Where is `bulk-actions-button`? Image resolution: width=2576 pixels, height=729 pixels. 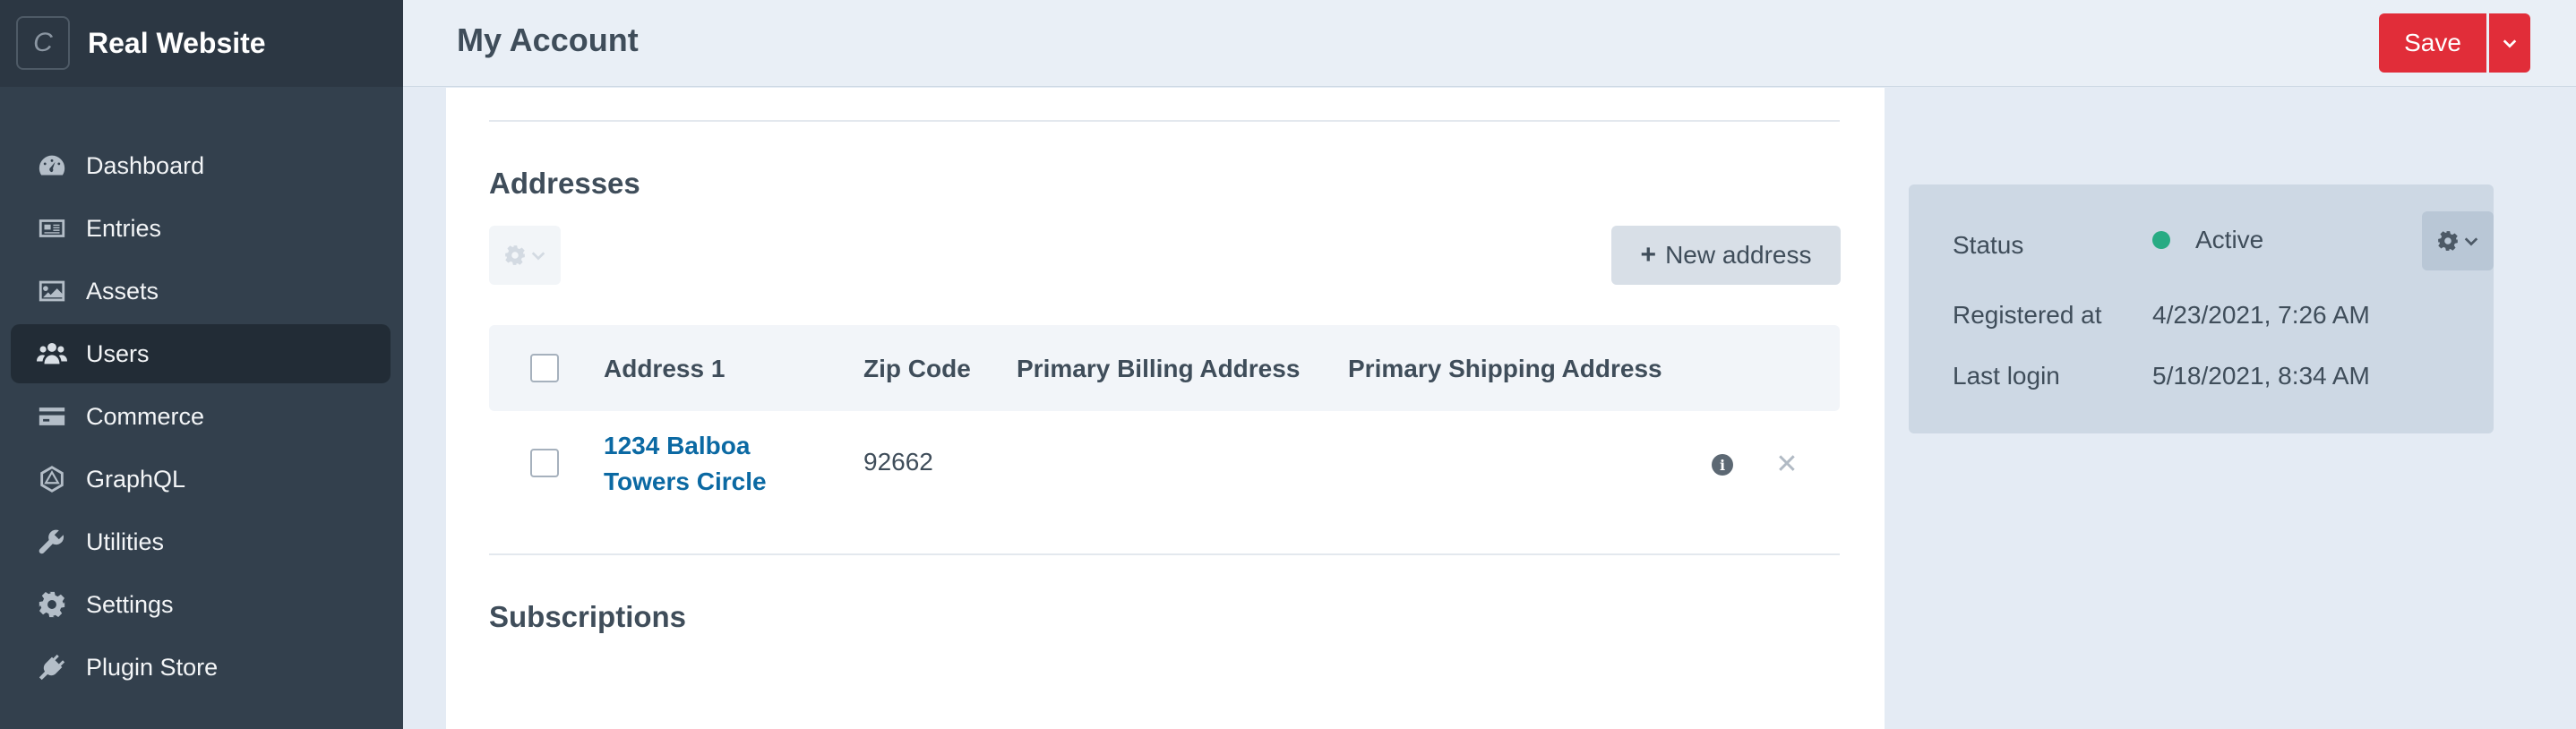
bulk-actions-button is located at coordinates (525, 255).